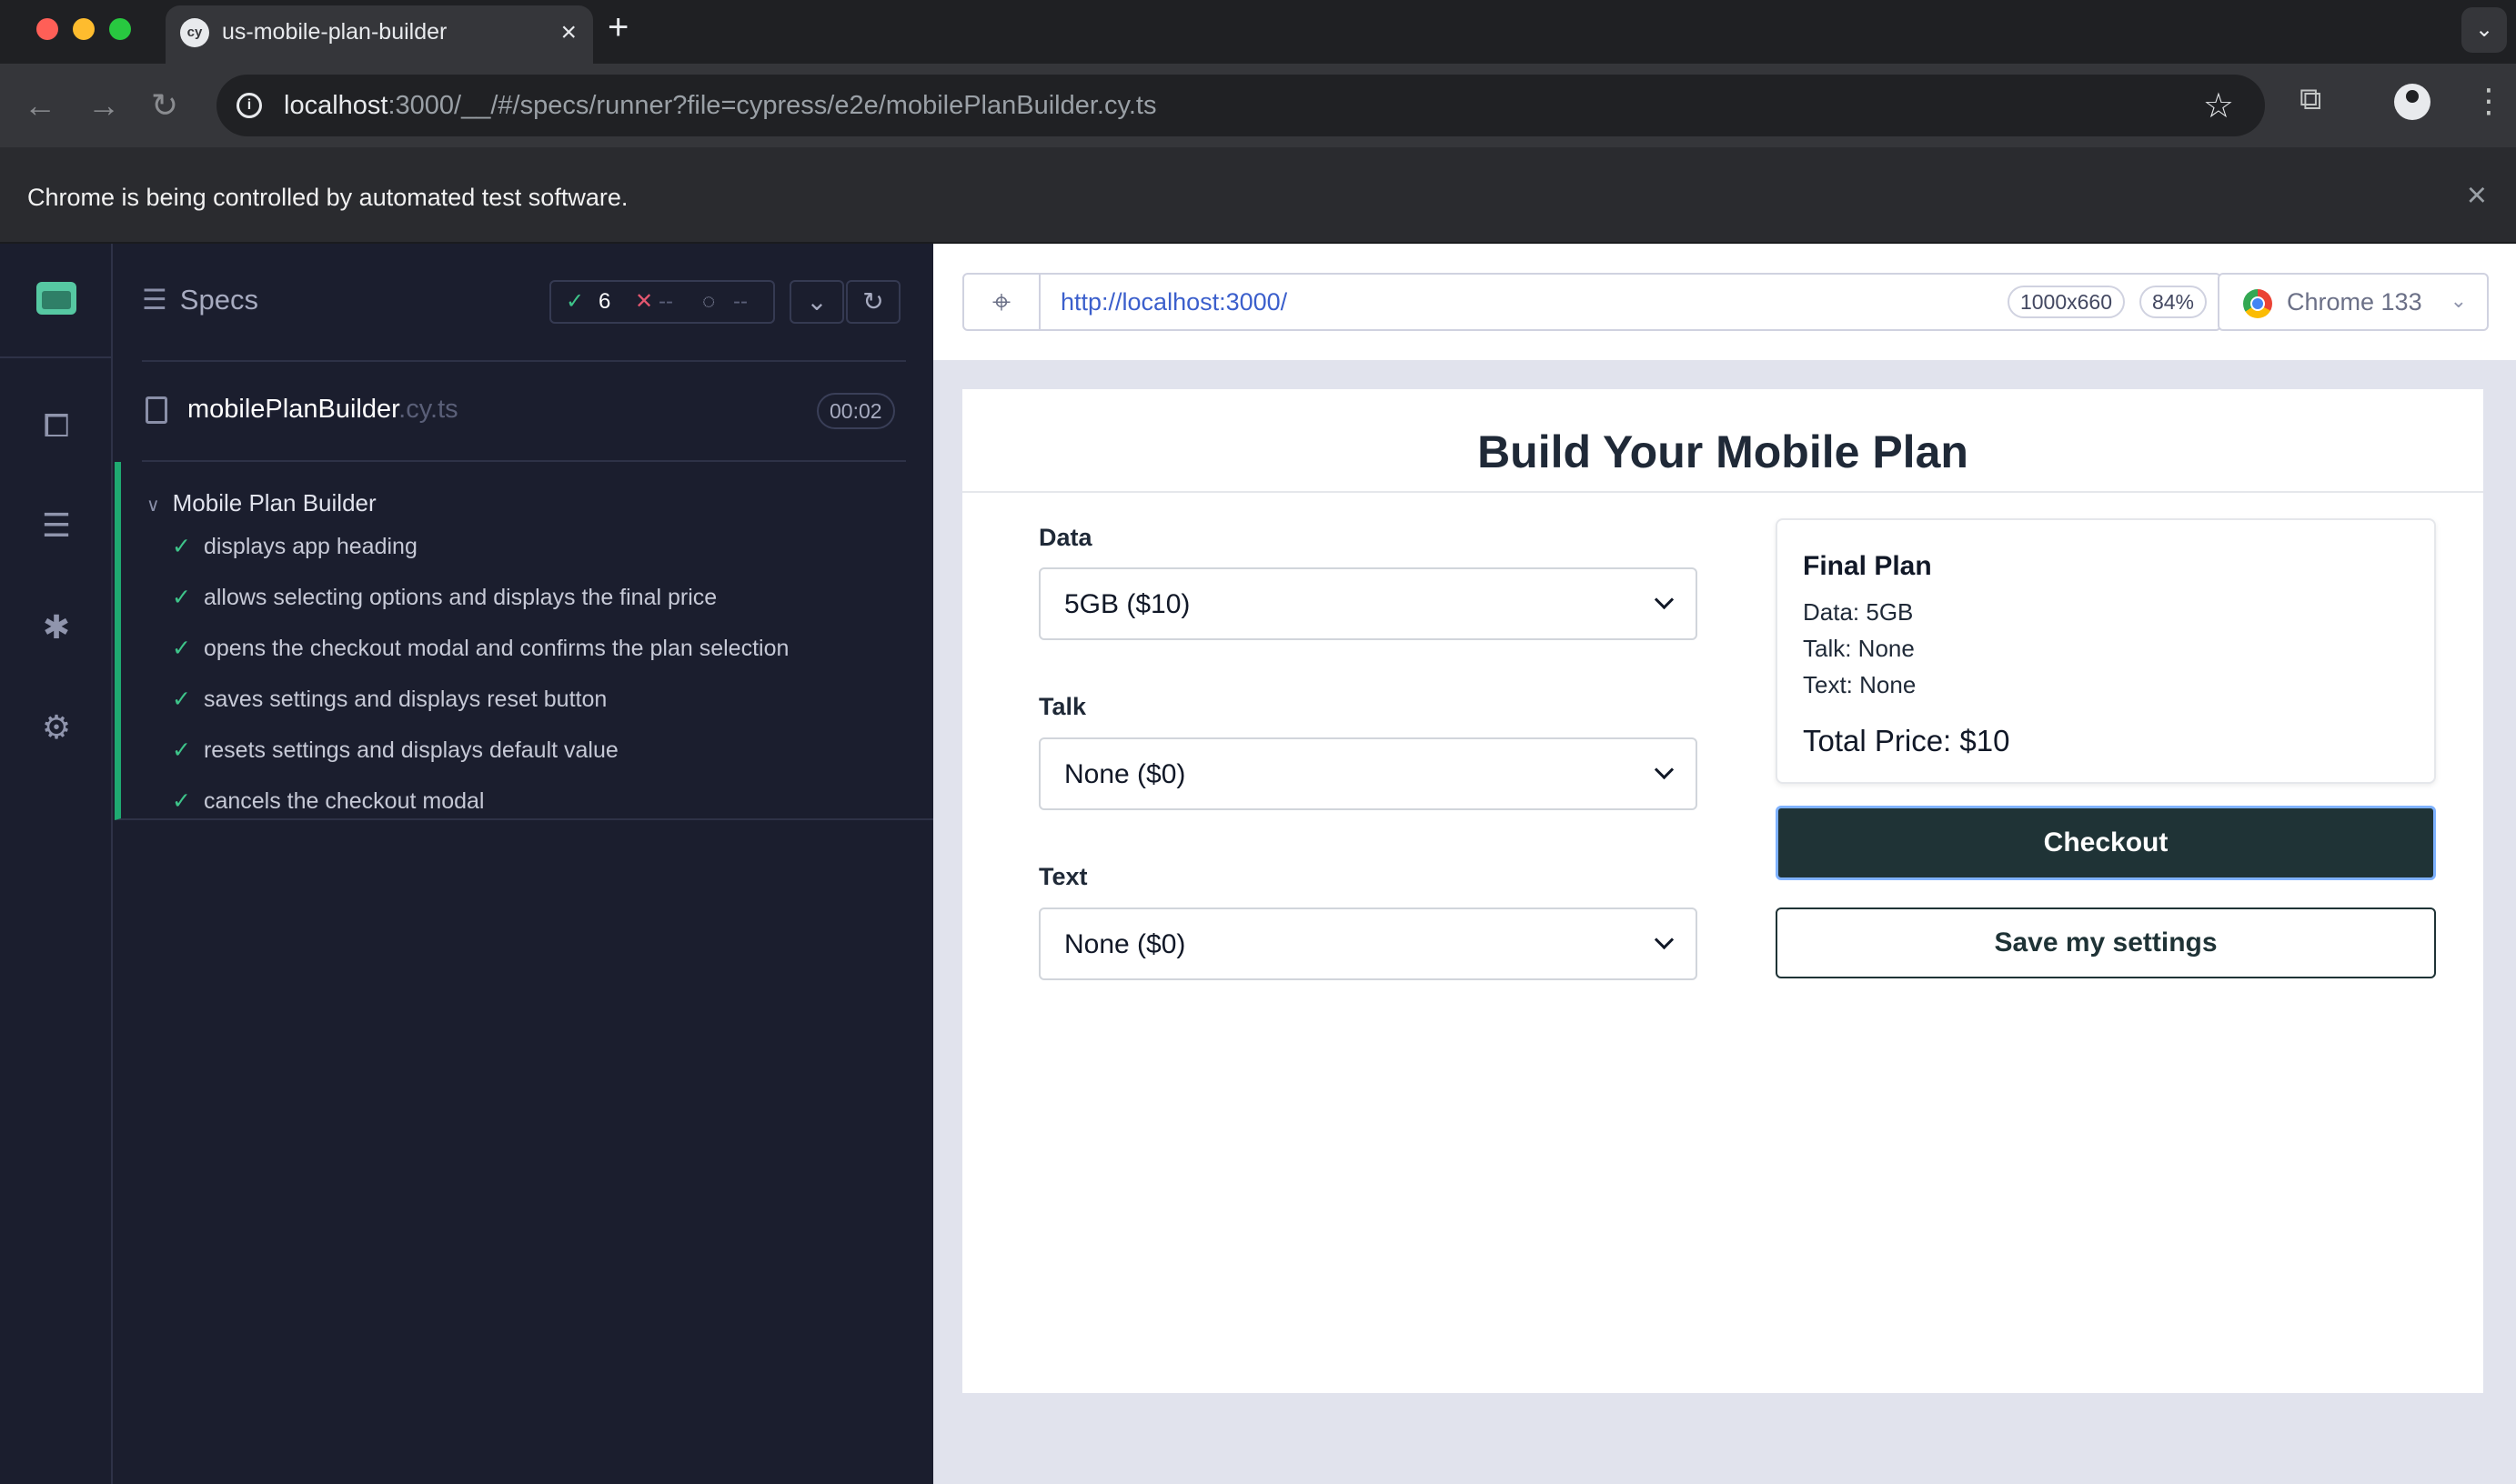 The height and width of the screenshot is (1484, 2516). Describe the element at coordinates (524, 361) in the screenshot. I see `reporter-divider` at that location.